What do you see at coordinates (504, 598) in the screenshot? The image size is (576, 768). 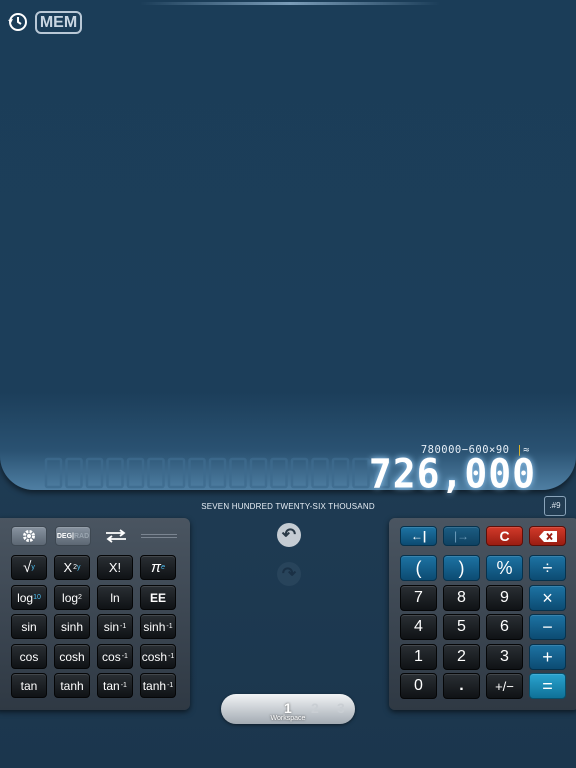 I see `digit-9-key: 9` at bounding box center [504, 598].